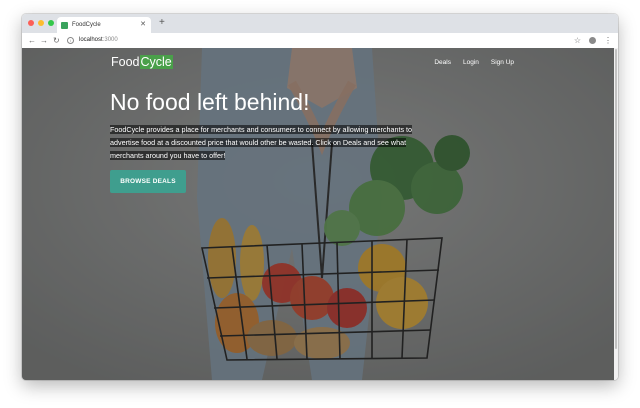 The height and width of the screenshot is (408, 640). Describe the element at coordinates (125, 62) in the screenshot. I see `brand-part-food: Food` at that location.